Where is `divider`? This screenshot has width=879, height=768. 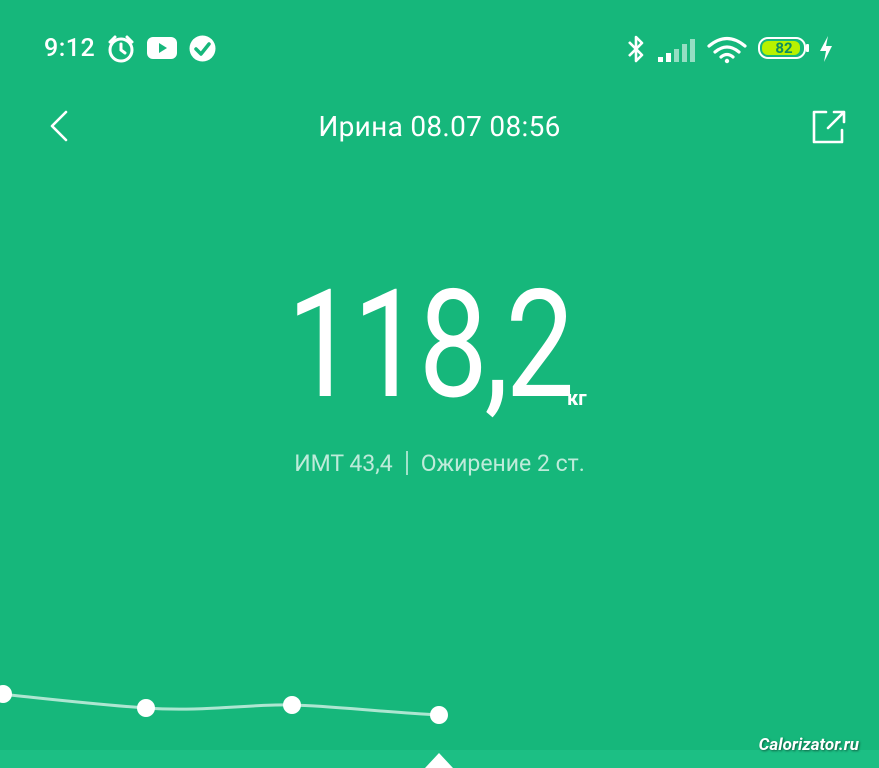 divider is located at coordinates (406, 463).